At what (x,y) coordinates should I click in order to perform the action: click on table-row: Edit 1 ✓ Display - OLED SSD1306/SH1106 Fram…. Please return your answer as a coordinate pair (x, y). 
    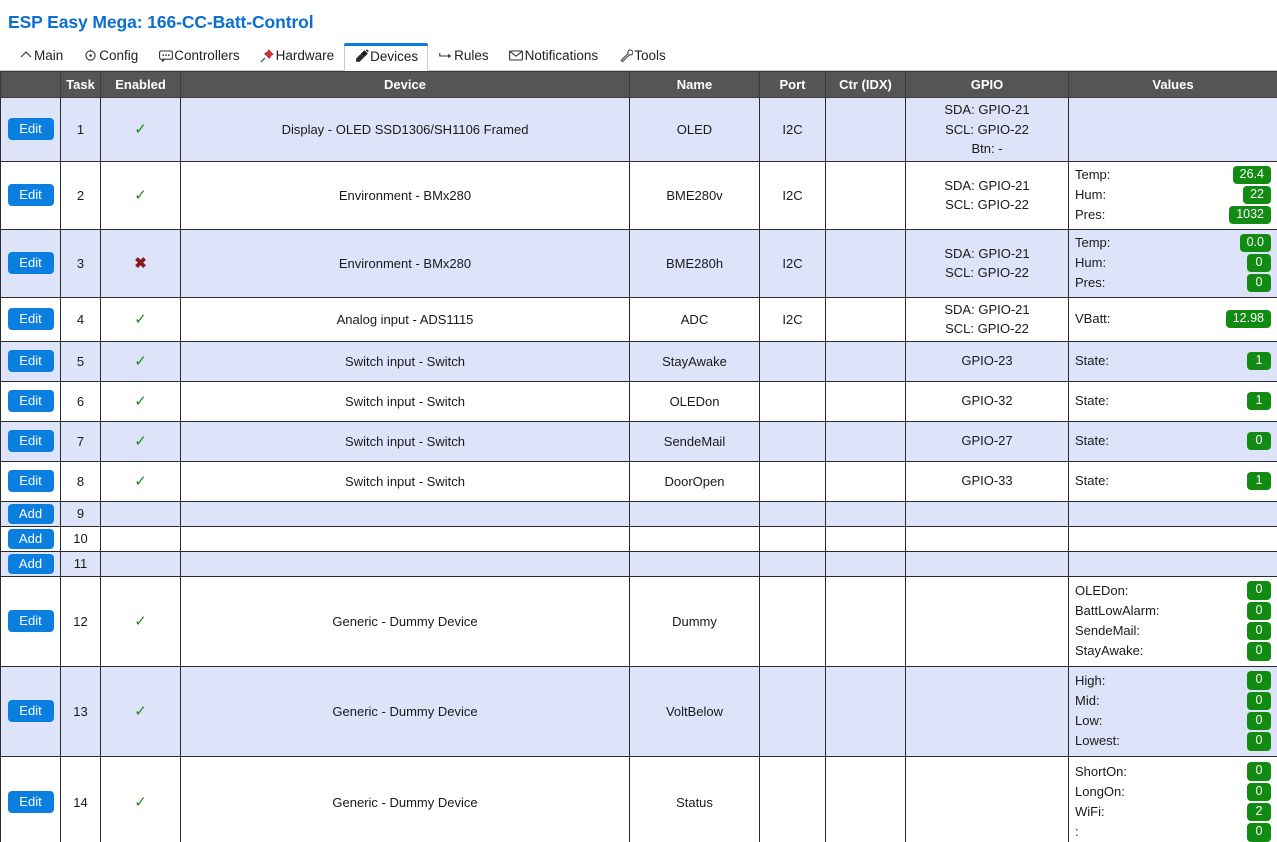
    Looking at the image, I should click on (638, 129).